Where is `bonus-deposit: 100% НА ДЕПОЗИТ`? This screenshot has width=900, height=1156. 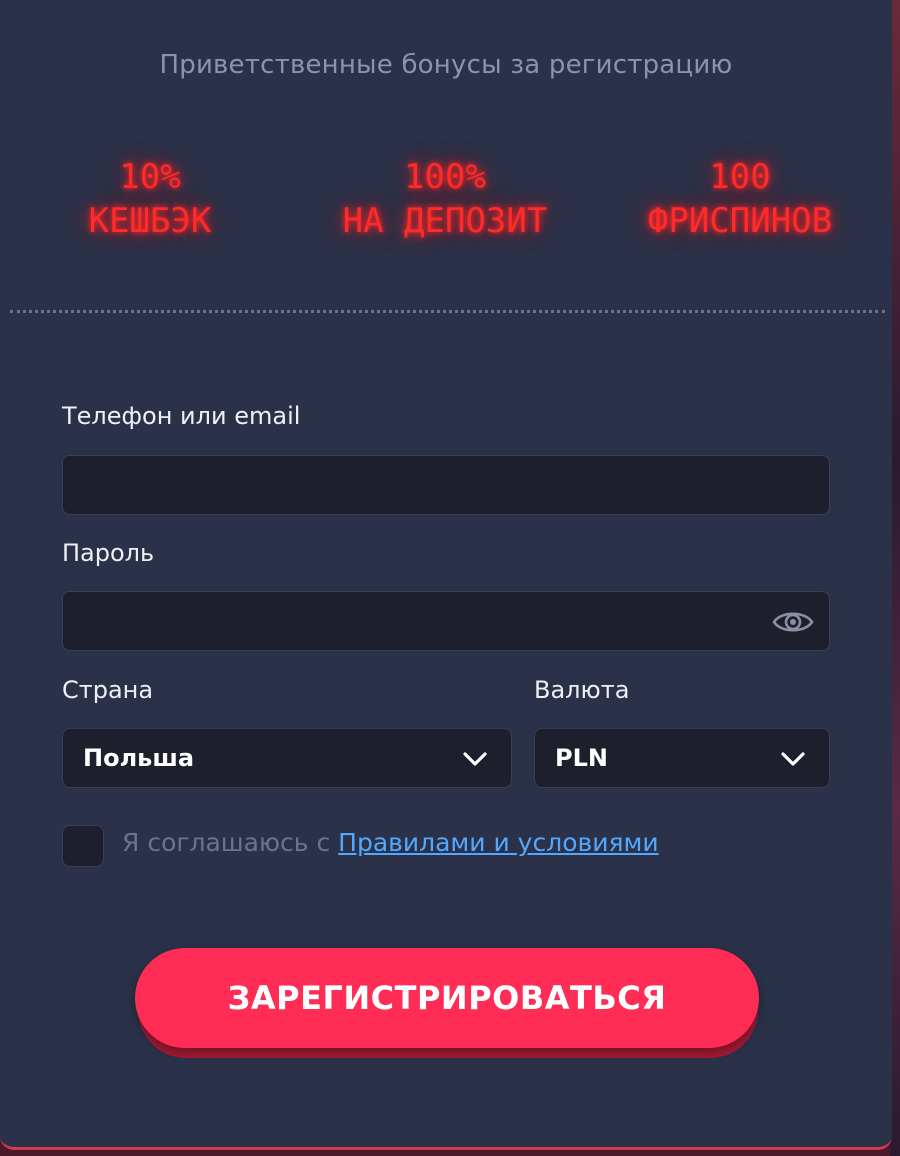 bonus-deposit: 100% НА ДЕПОЗИТ is located at coordinates (445, 199).